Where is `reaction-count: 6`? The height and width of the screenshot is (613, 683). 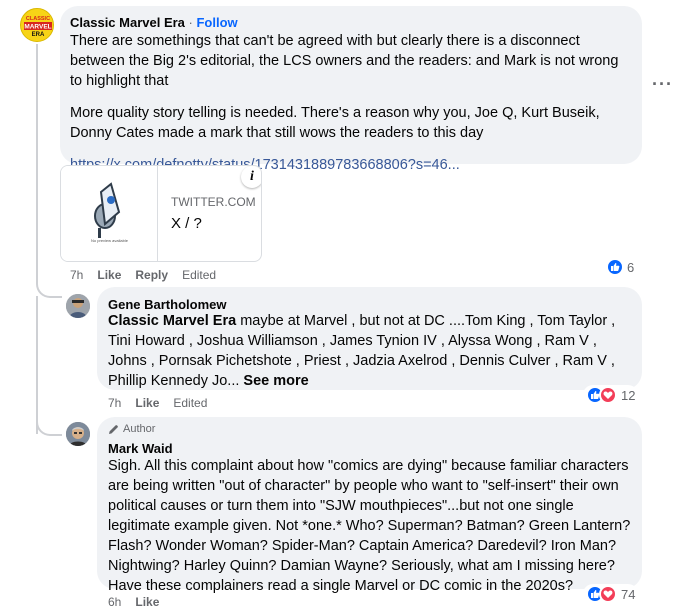 reaction-count: 6 is located at coordinates (631, 267).